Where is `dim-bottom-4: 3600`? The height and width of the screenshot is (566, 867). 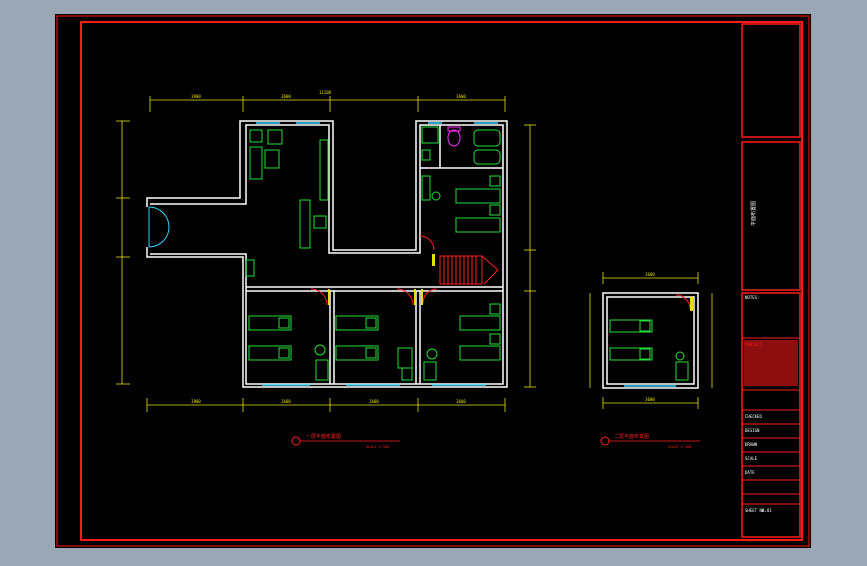
dim-bottom-4: 3600 is located at coordinates (461, 401).